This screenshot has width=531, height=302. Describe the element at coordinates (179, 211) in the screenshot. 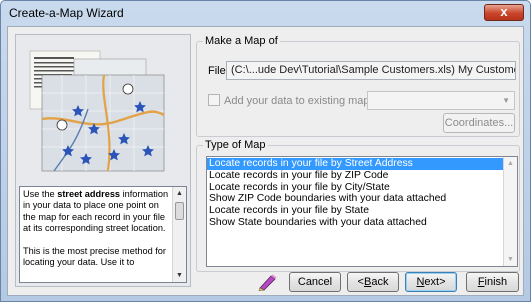

I see `scroll-thumb` at that location.